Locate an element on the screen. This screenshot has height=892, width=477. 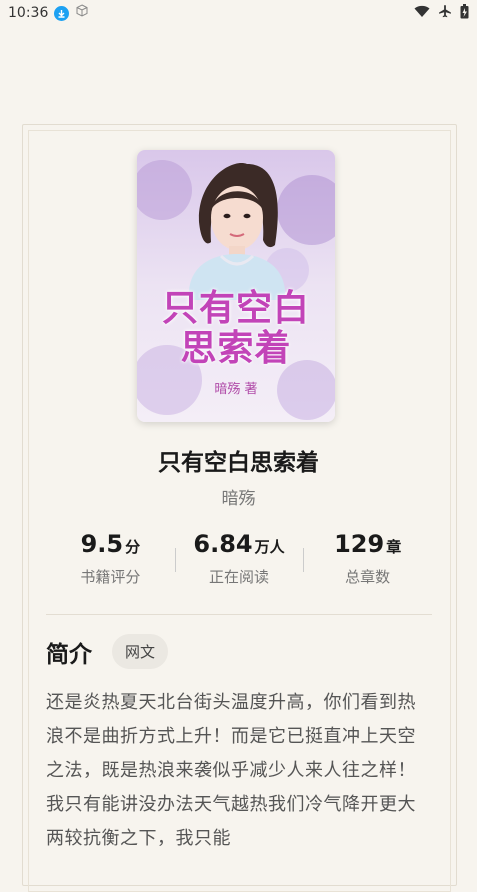
stat-readers-label: 正在阅读 is located at coordinates (239, 577).